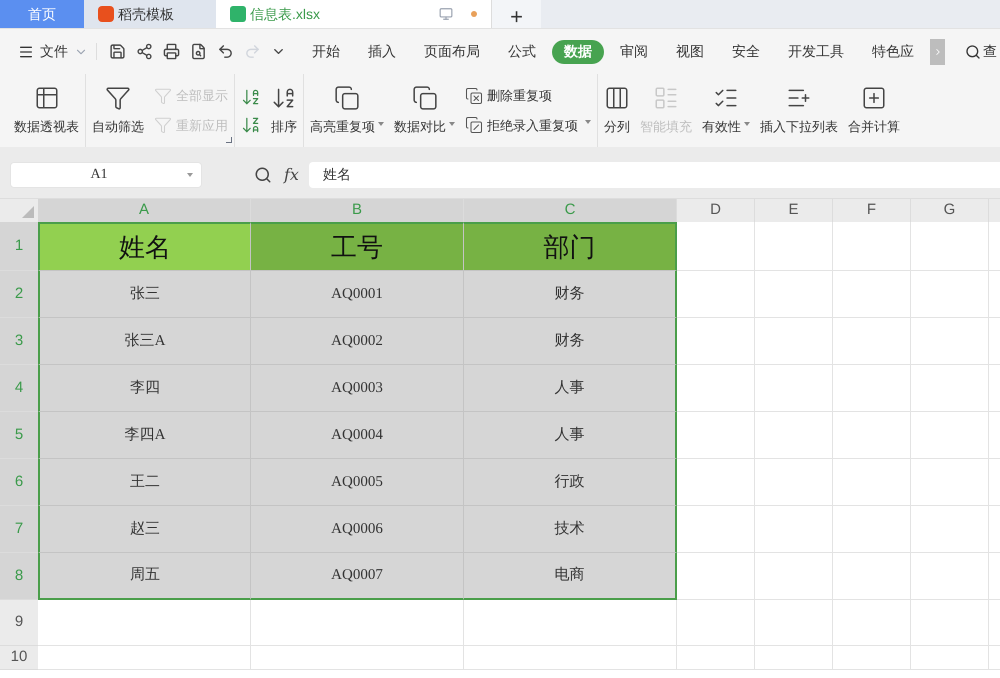 This screenshot has height=678, width=1000. What do you see at coordinates (47, 97) in the screenshot?
I see `table-icon` at bounding box center [47, 97].